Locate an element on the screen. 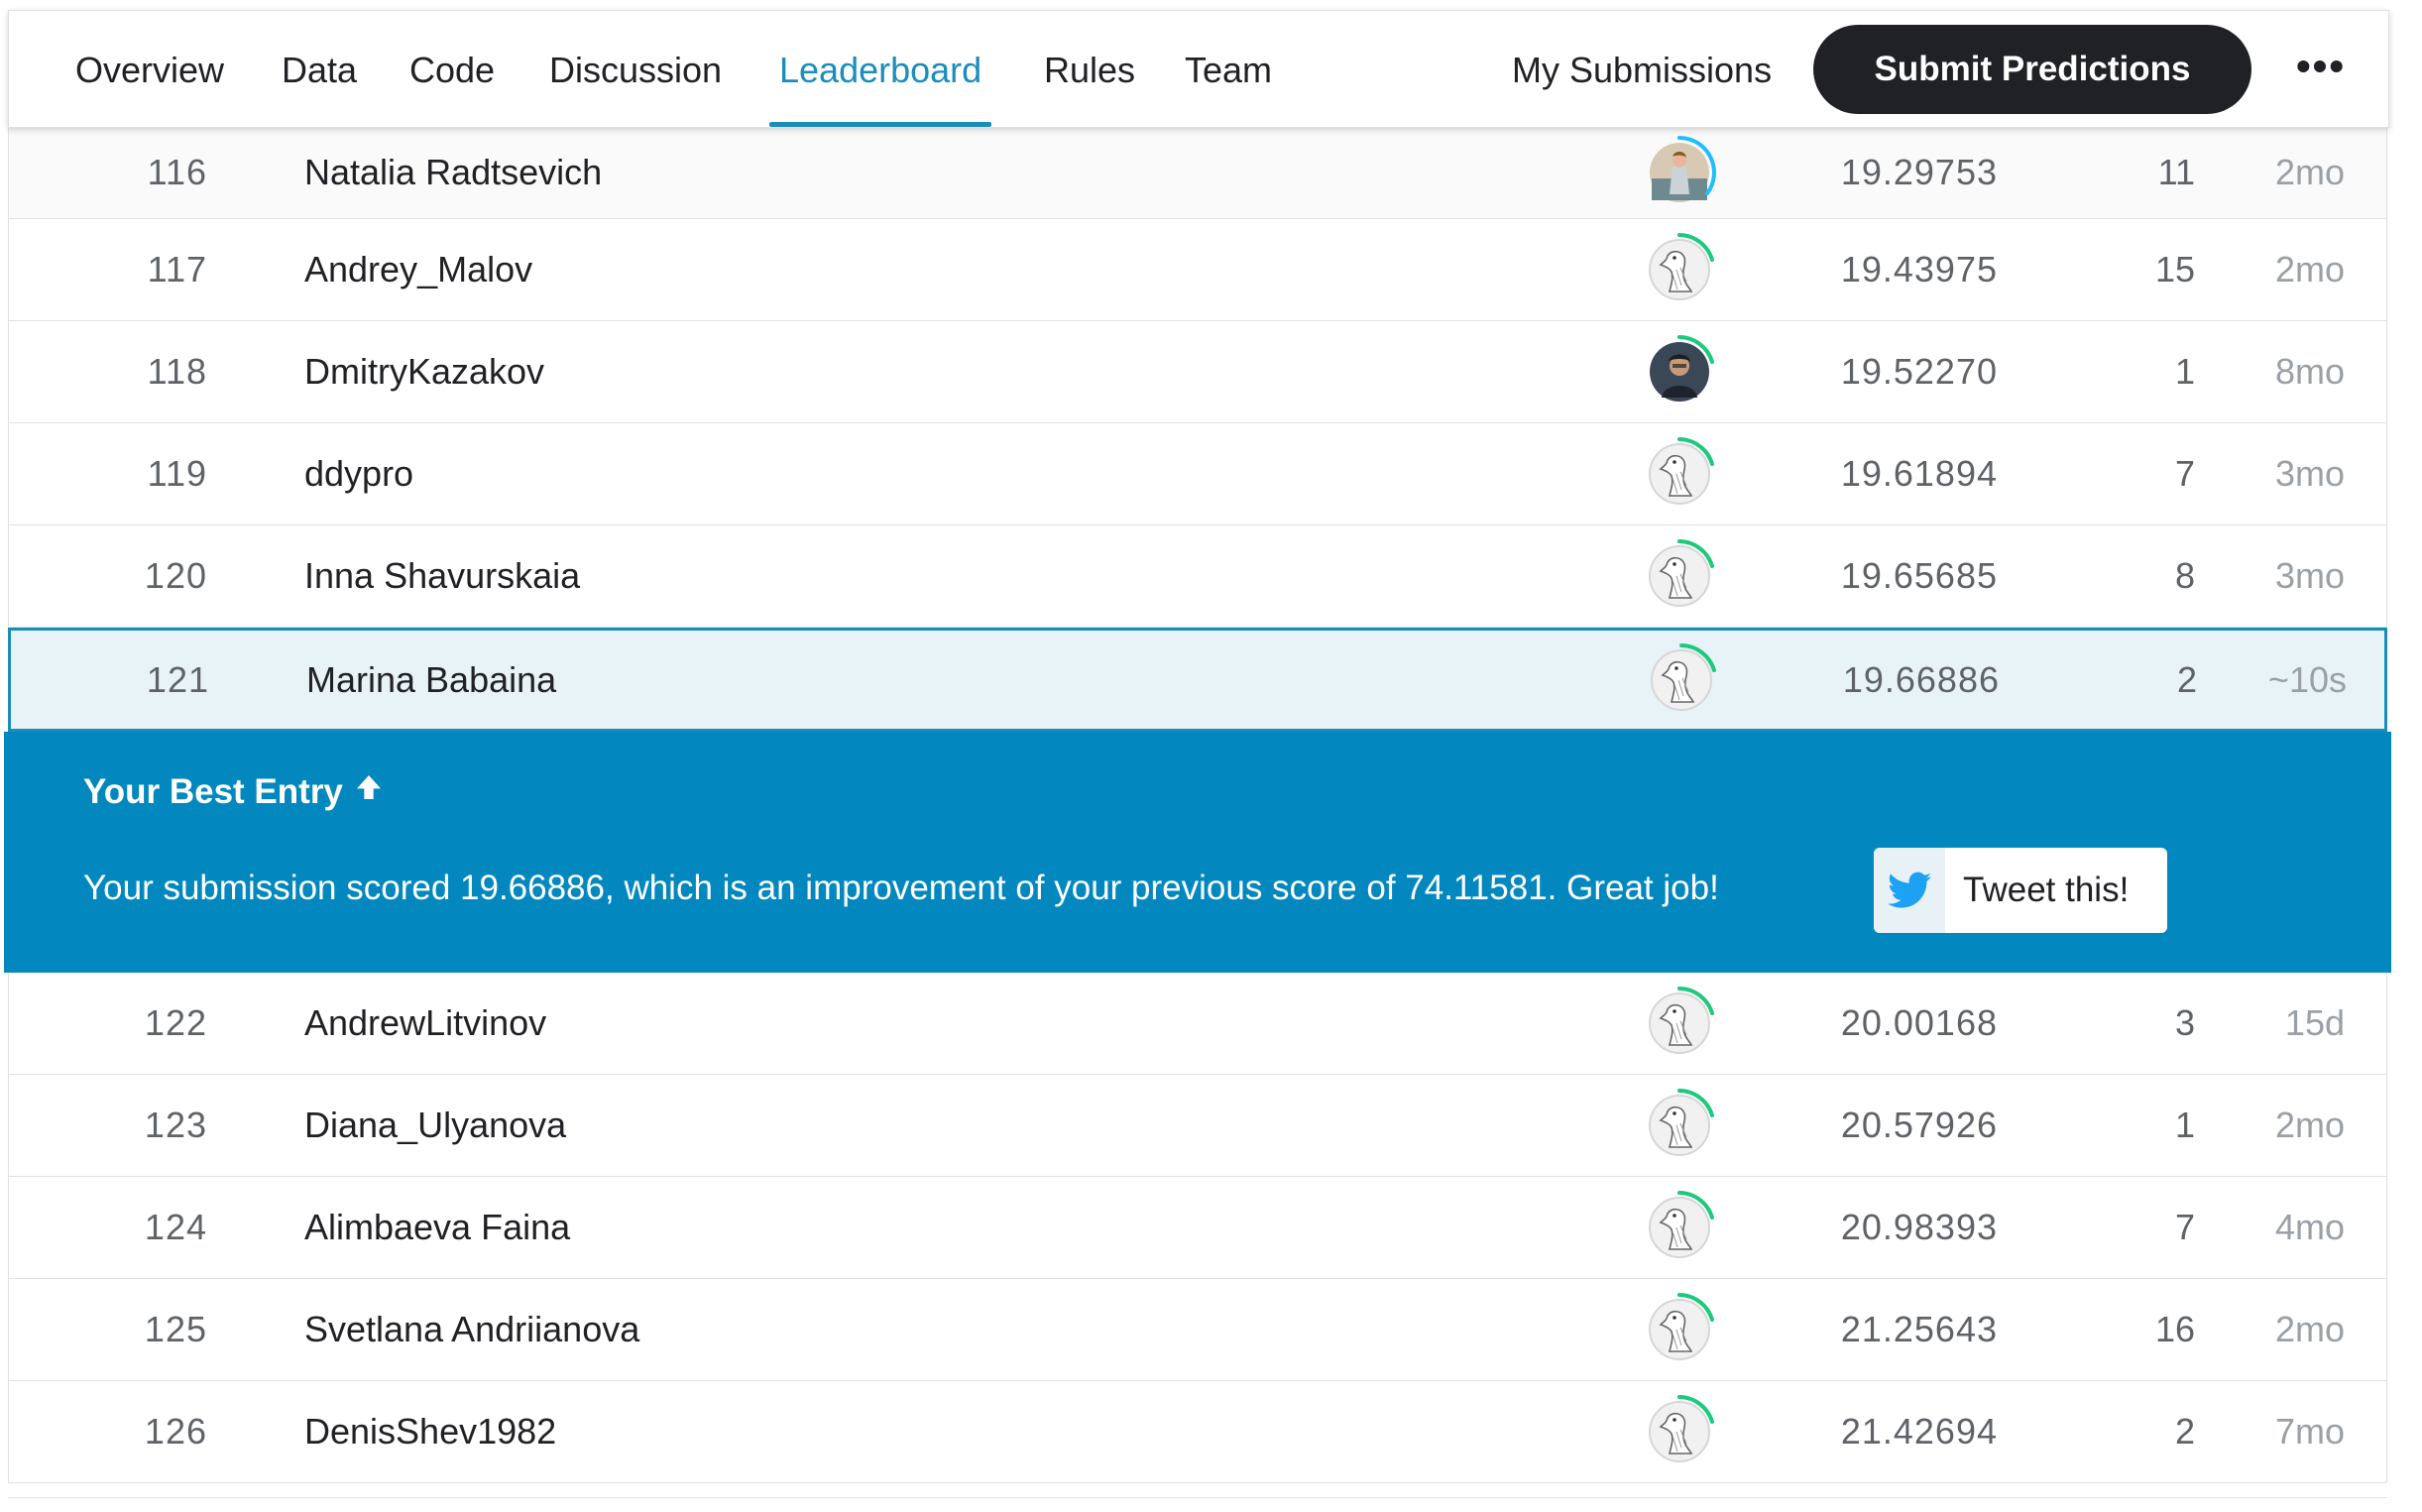 The width and height of the screenshot is (2422, 1512). rank-cell: 122 is located at coordinates (175, 1022).